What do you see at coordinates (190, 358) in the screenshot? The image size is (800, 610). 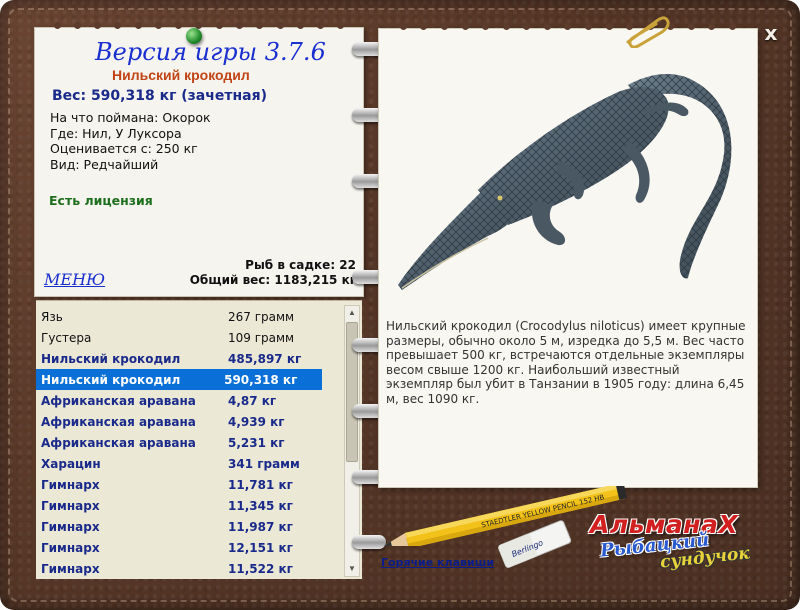 I see `table-row: Нильский крокодил 485,897 кг` at bounding box center [190, 358].